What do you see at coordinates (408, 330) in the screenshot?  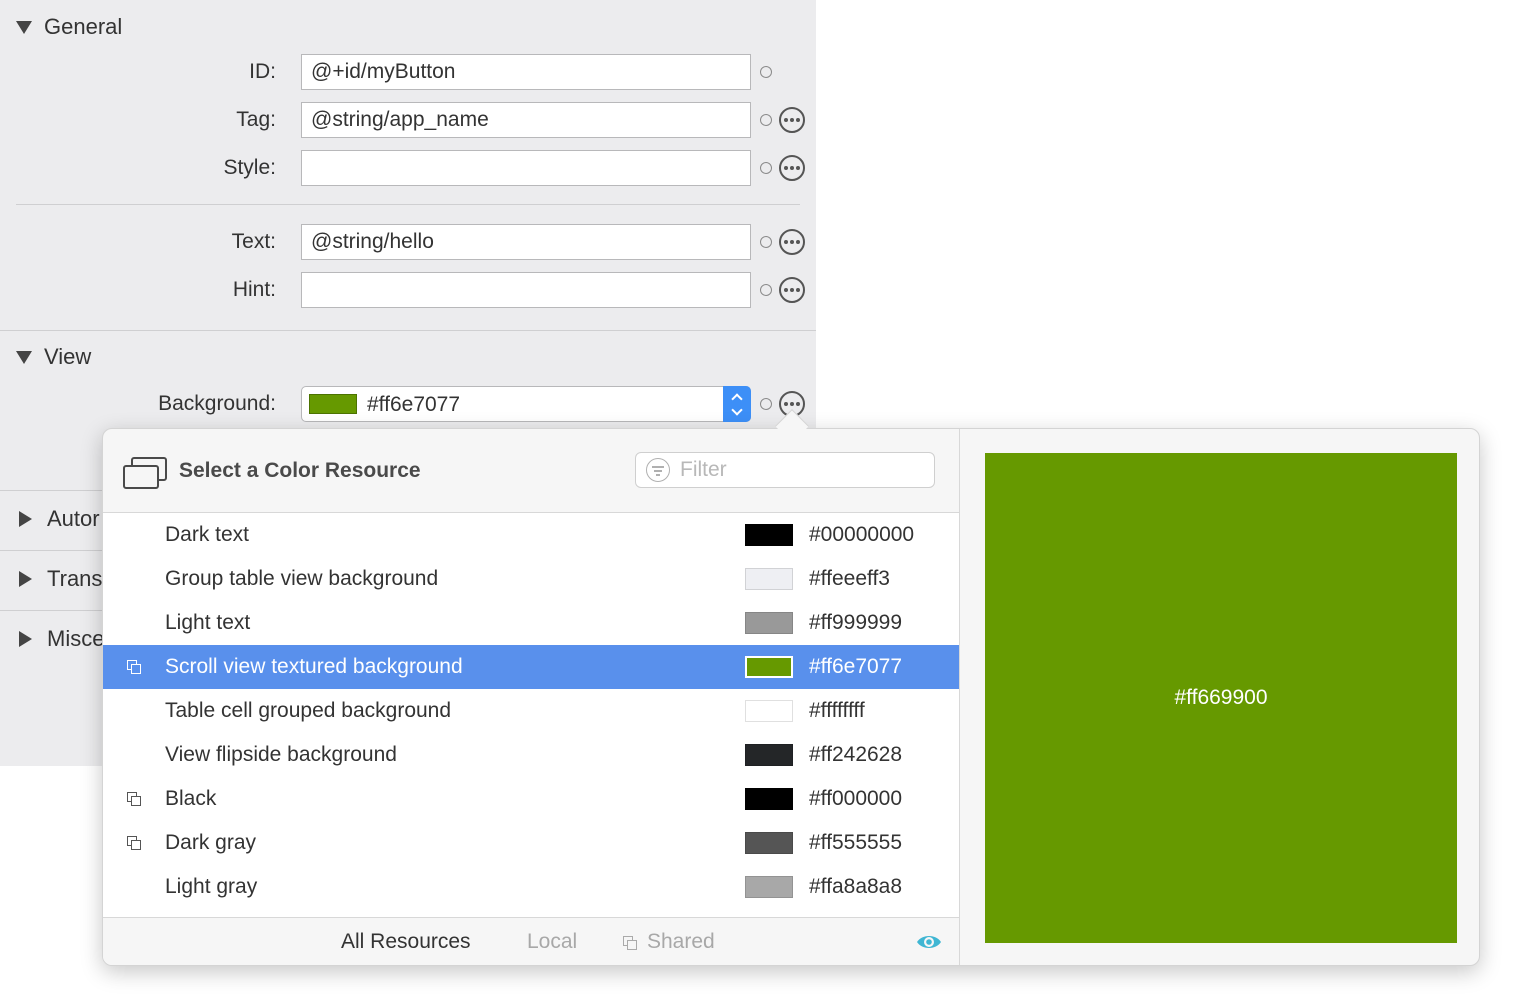 I see `section-divider` at bounding box center [408, 330].